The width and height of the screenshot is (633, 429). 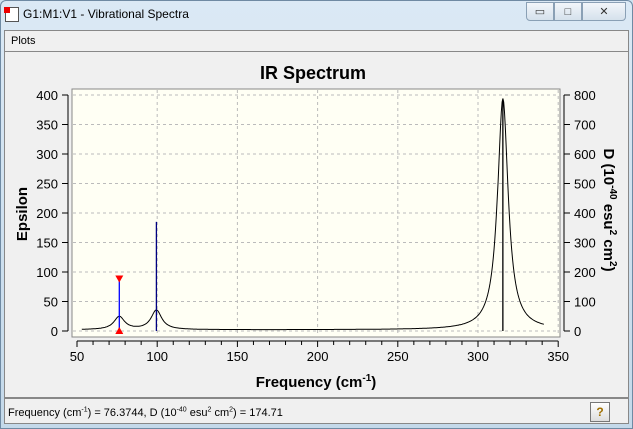 What do you see at coordinates (47, 154) in the screenshot?
I see `y-tick-label: 300` at bounding box center [47, 154].